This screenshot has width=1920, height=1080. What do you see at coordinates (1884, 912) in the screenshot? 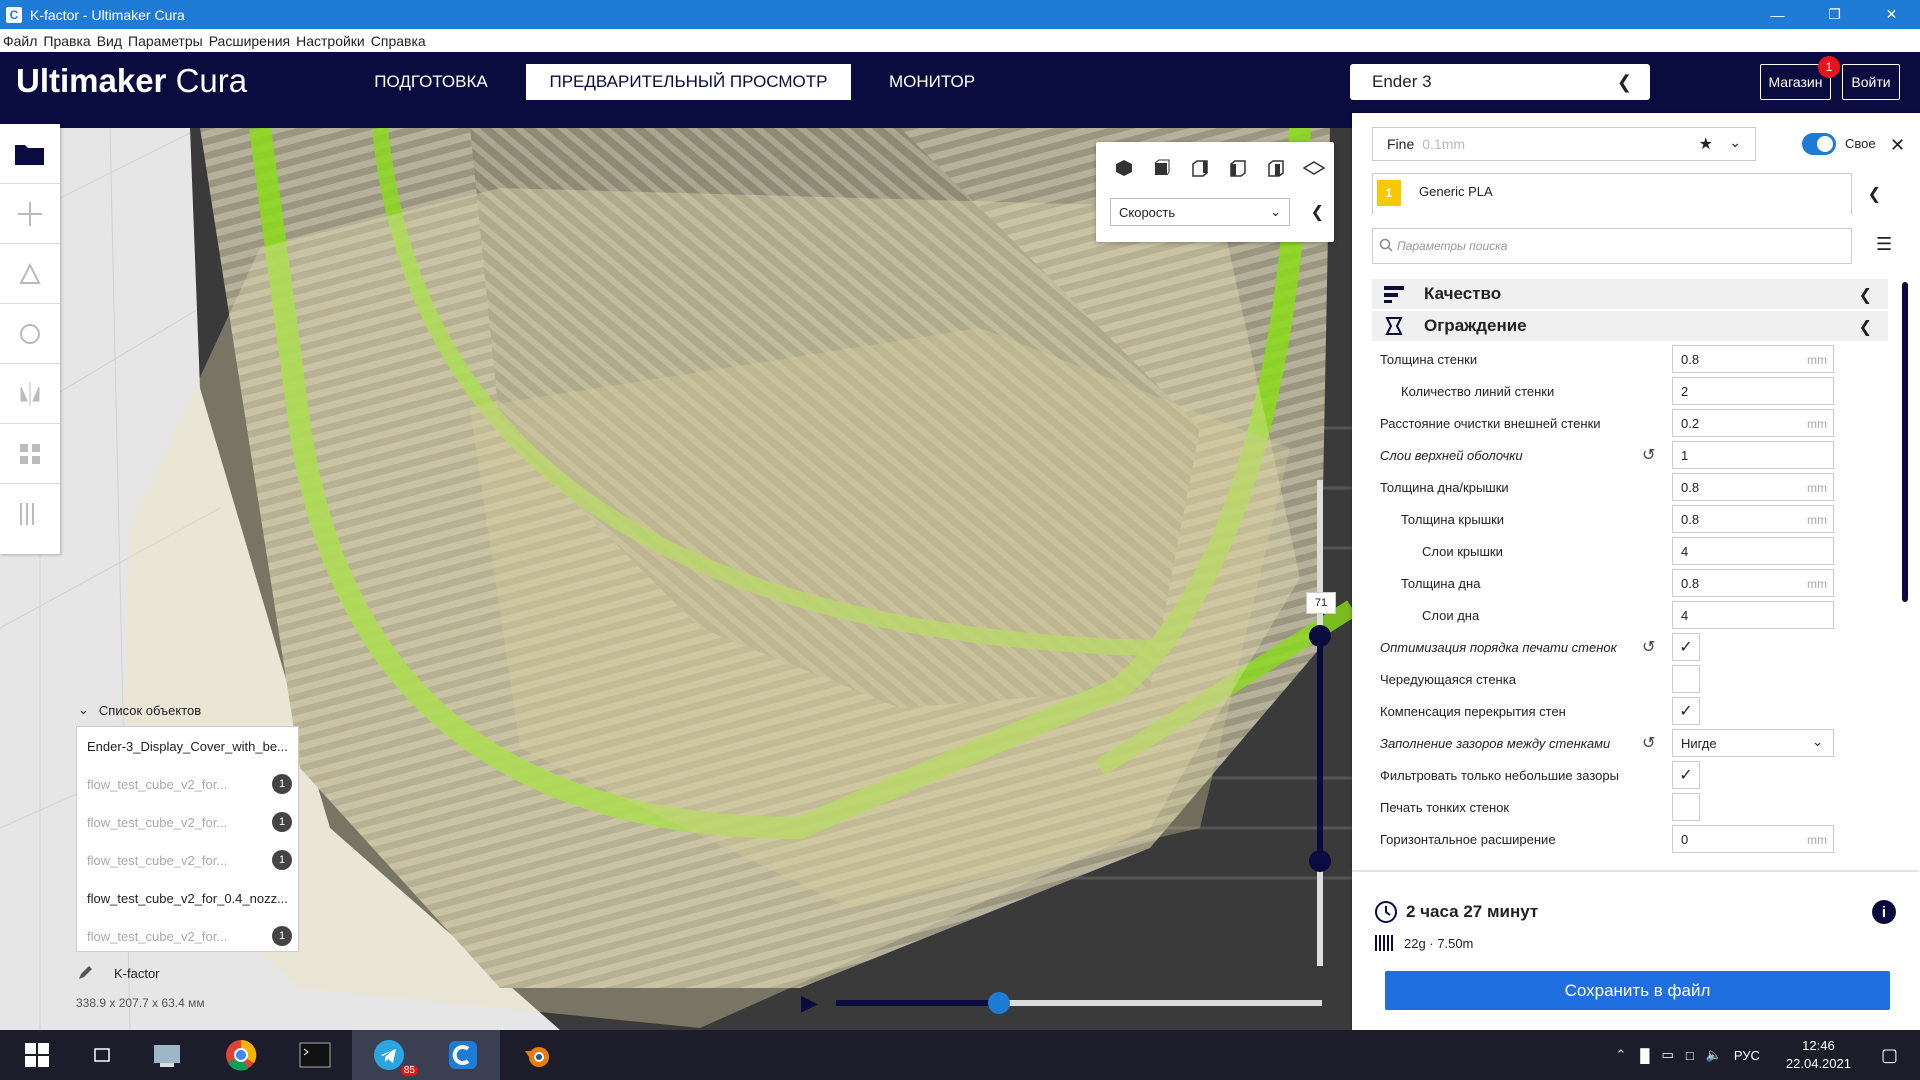
I see `info-icon: i` at bounding box center [1884, 912].